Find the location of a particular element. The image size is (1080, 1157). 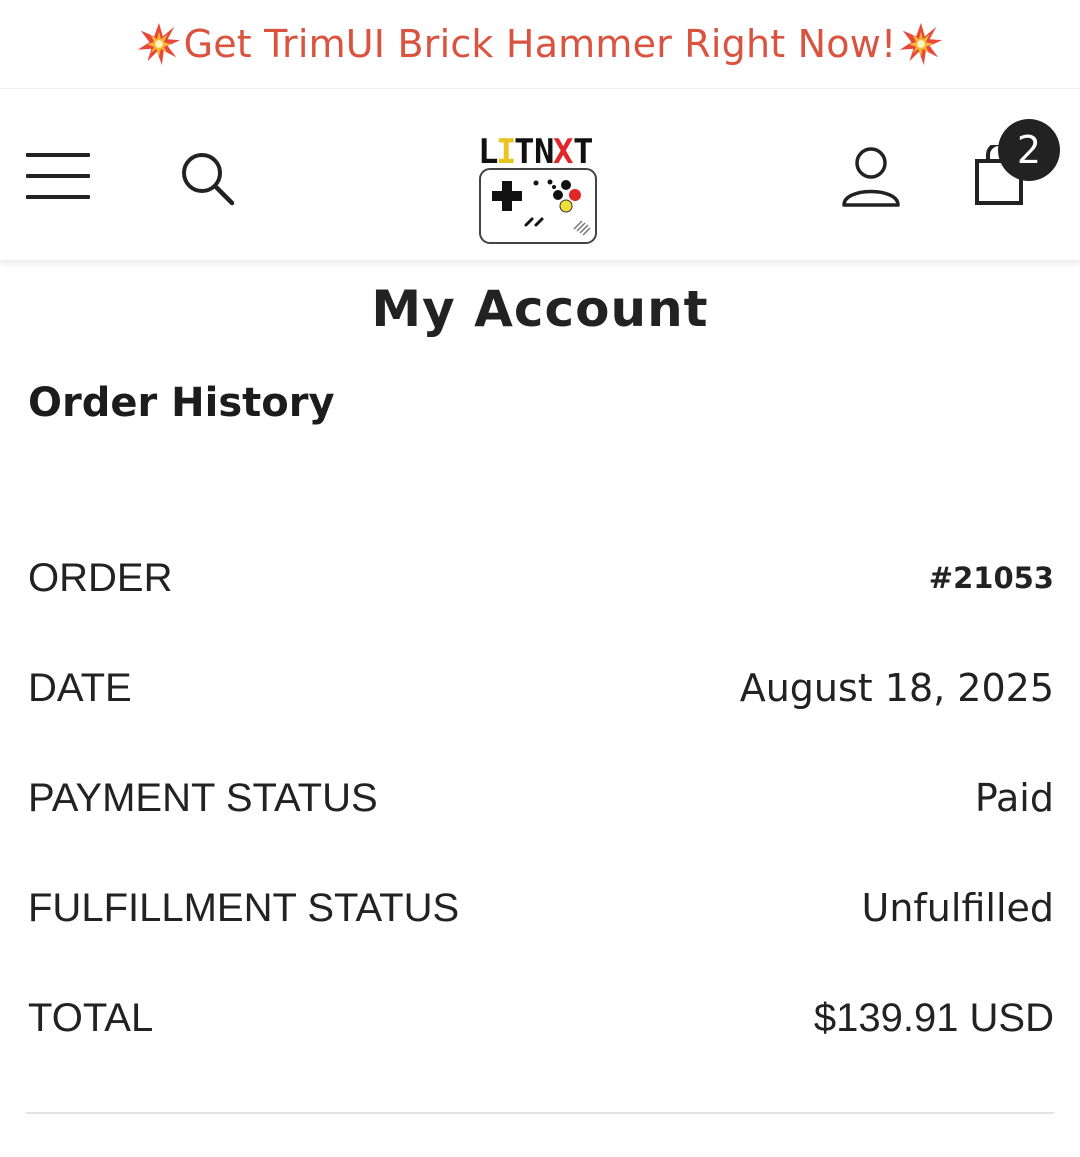

section-title: Order History is located at coordinates (181, 403).